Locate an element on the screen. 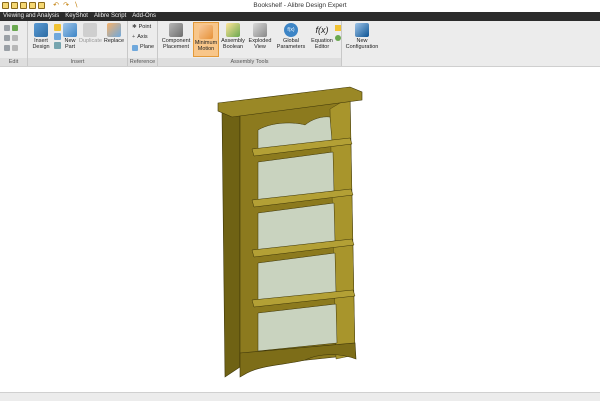 Image resolution: width=600 pixels, height=401 pixels. minimum-motion-button: Minimum Motion is located at coordinates (206, 39).